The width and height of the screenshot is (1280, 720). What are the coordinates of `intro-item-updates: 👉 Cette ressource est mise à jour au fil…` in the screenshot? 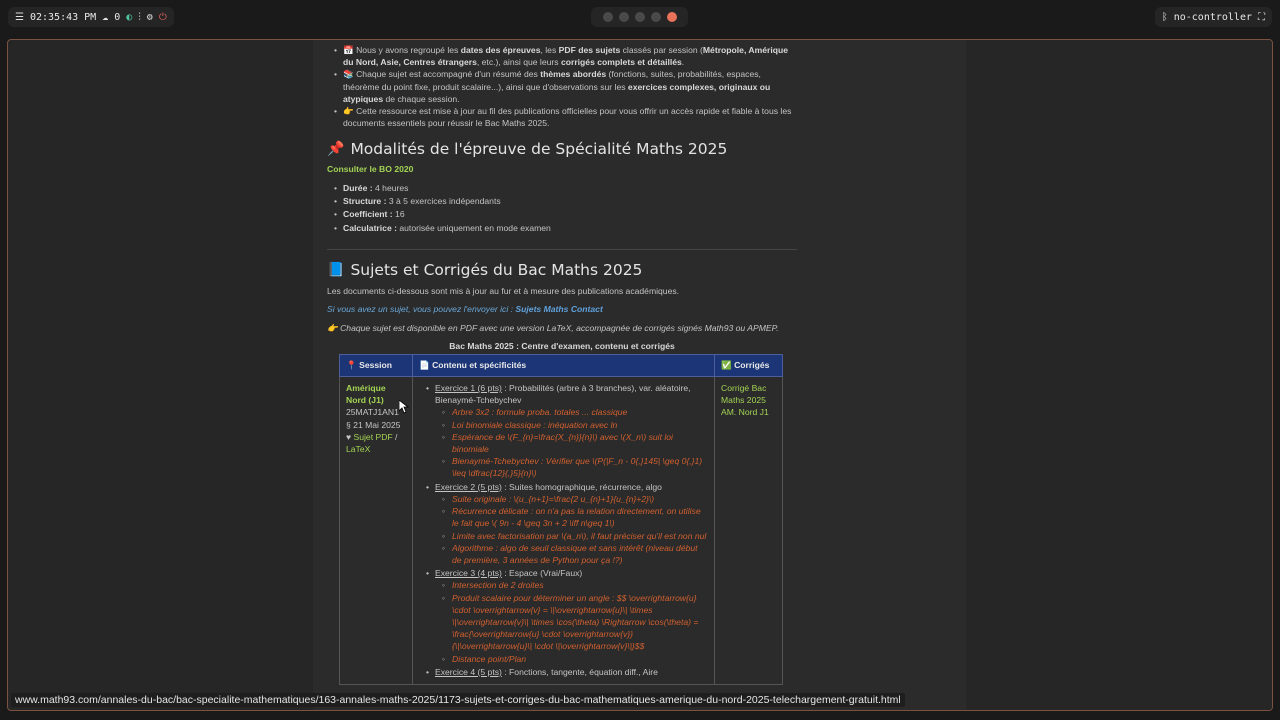 It's located at (565, 117).